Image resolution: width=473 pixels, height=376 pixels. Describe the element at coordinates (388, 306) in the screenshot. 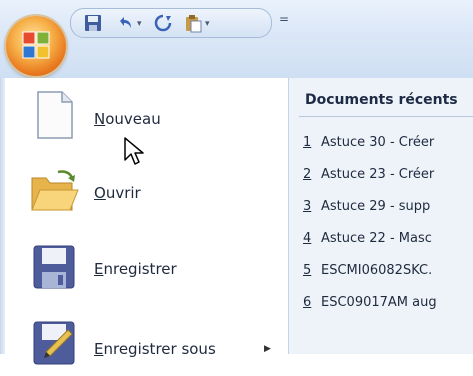

I see `recent-document-item: 6 ESC09017AM aug` at that location.